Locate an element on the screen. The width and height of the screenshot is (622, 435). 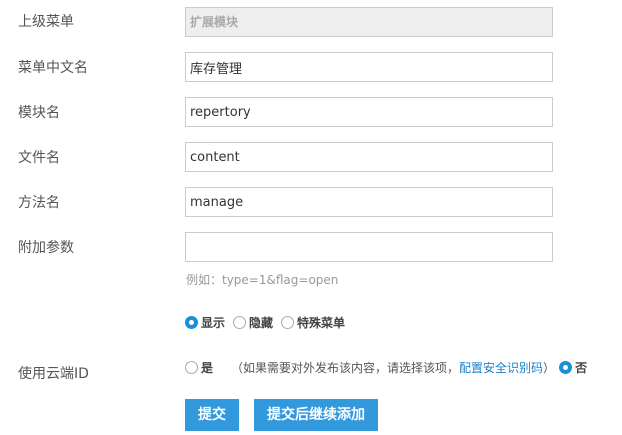
radio-special-menu: 特殊菜单 is located at coordinates (313, 322).